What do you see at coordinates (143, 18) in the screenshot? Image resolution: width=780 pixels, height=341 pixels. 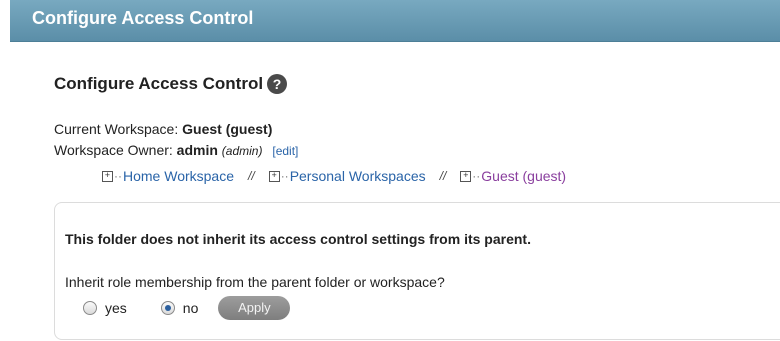 I see `title-bar-label: Configure Access Control` at bounding box center [143, 18].